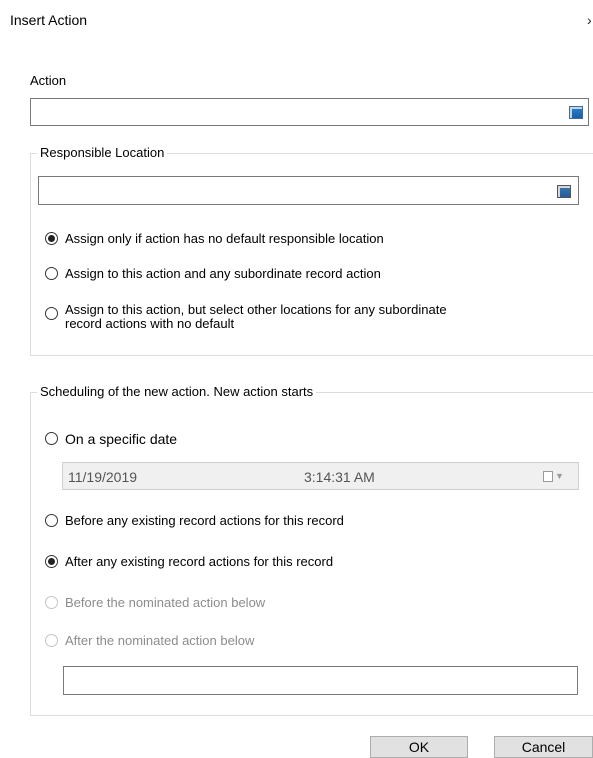 This screenshot has height=758, width=593. What do you see at coordinates (320, 680) in the screenshot?
I see `nominated-action-input` at bounding box center [320, 680].